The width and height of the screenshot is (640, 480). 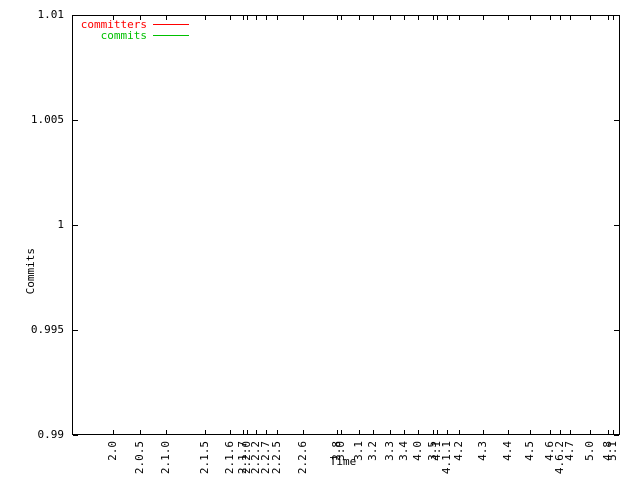 What do you see at coordinates (358, 451) in the screenshot?
I see `x-tick-label: 3.1` at bounding box center [358, 451].